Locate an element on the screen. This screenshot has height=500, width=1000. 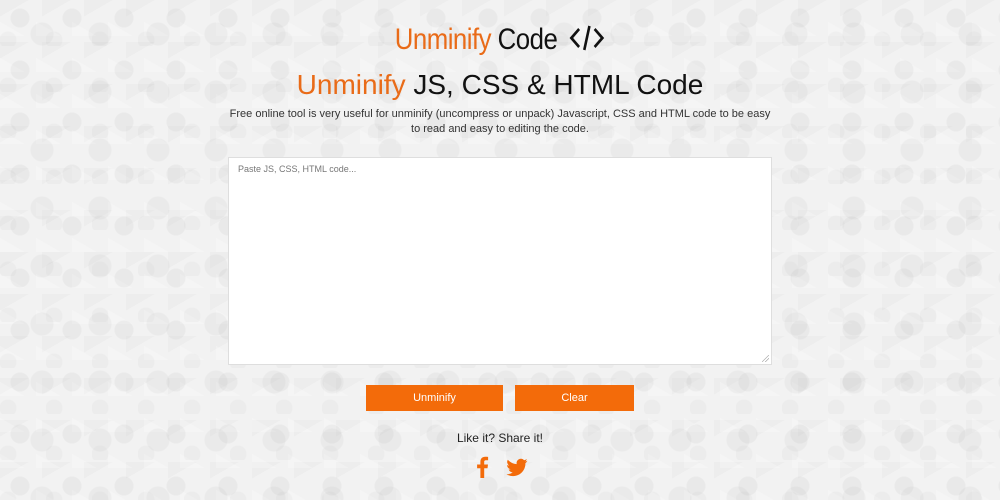
logo-suffix: Code is located at coordinates (527, 39).